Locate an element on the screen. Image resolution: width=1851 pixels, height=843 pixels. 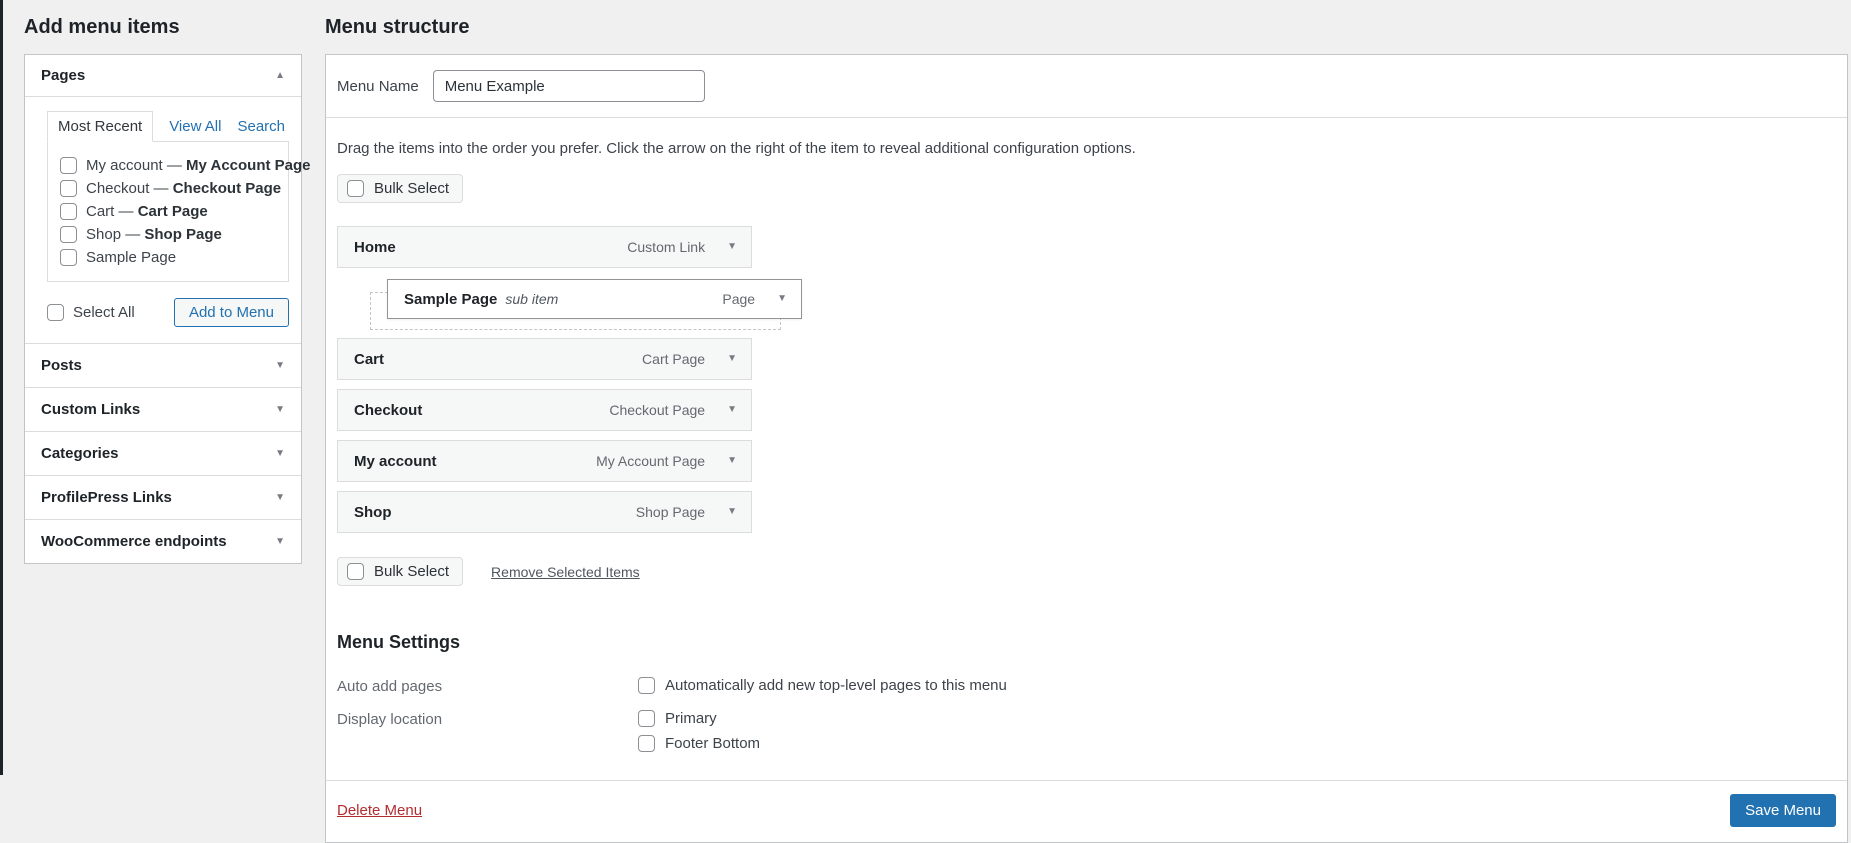
select-all-checkbox is located at coordinates (55, 312).